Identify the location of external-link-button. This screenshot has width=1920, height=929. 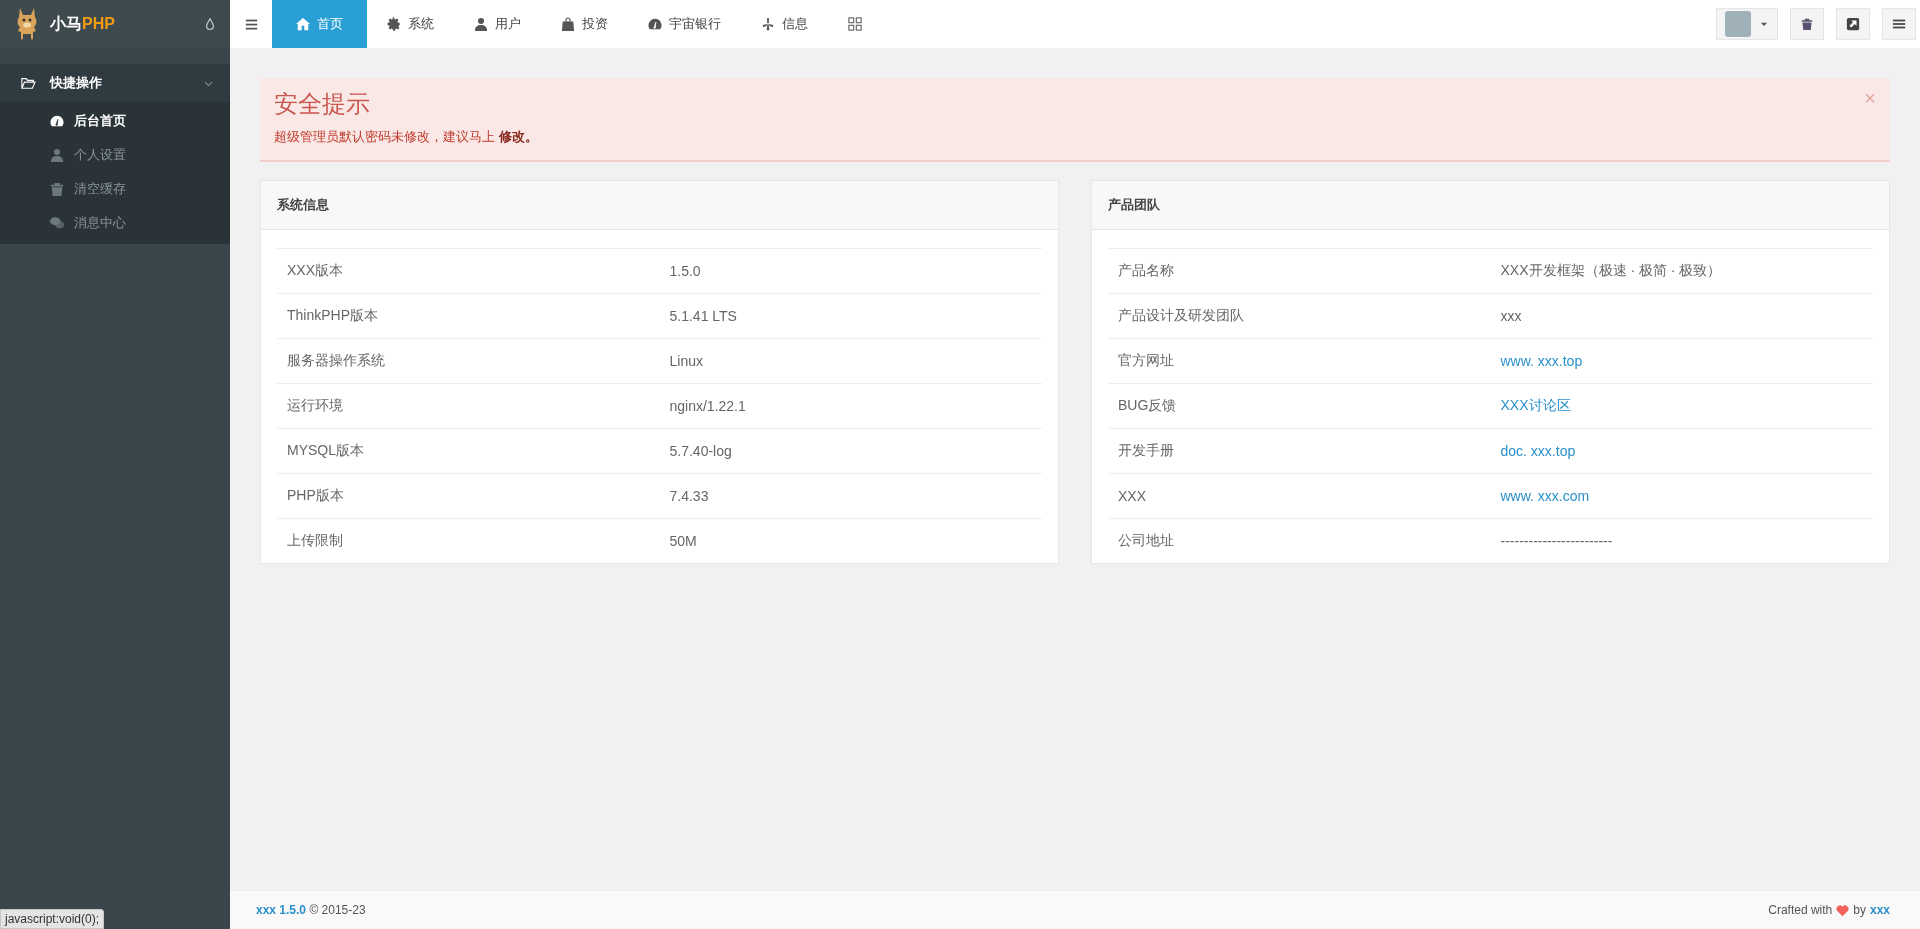
(1853, 24).